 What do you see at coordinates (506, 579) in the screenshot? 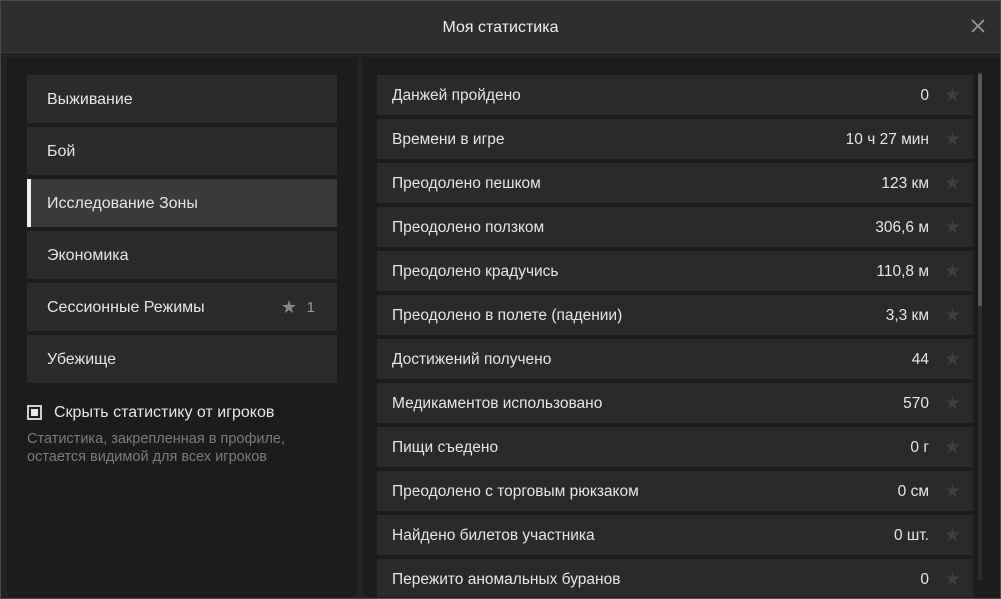
I see `stat-name: Пережито аномальных буранов` at bounding box center [506, 579].